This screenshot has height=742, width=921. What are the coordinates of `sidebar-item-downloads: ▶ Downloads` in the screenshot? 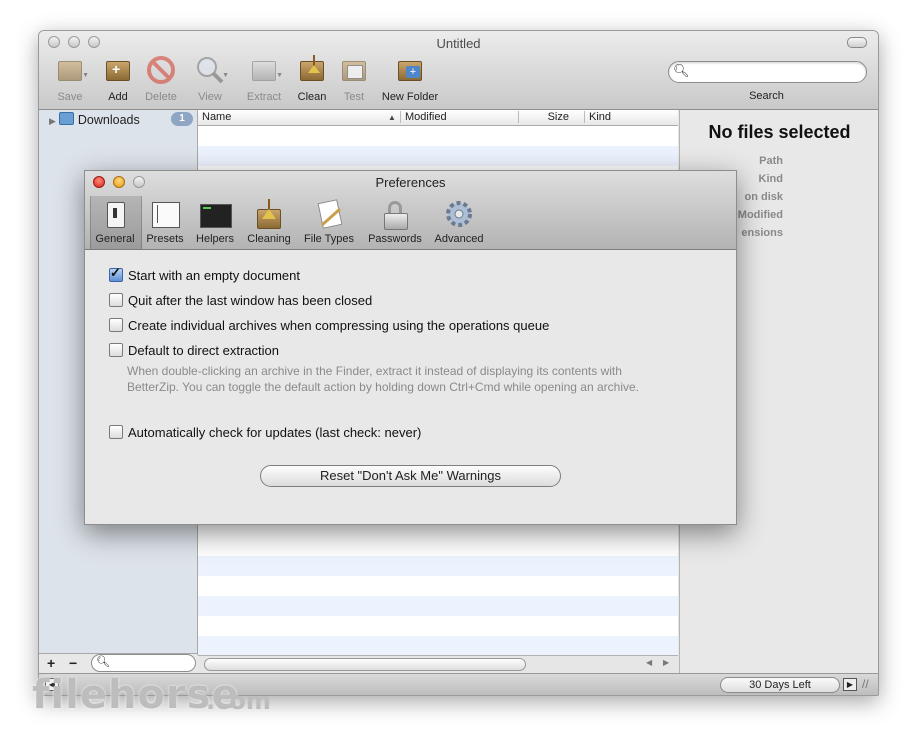 It's located at (94, 119).